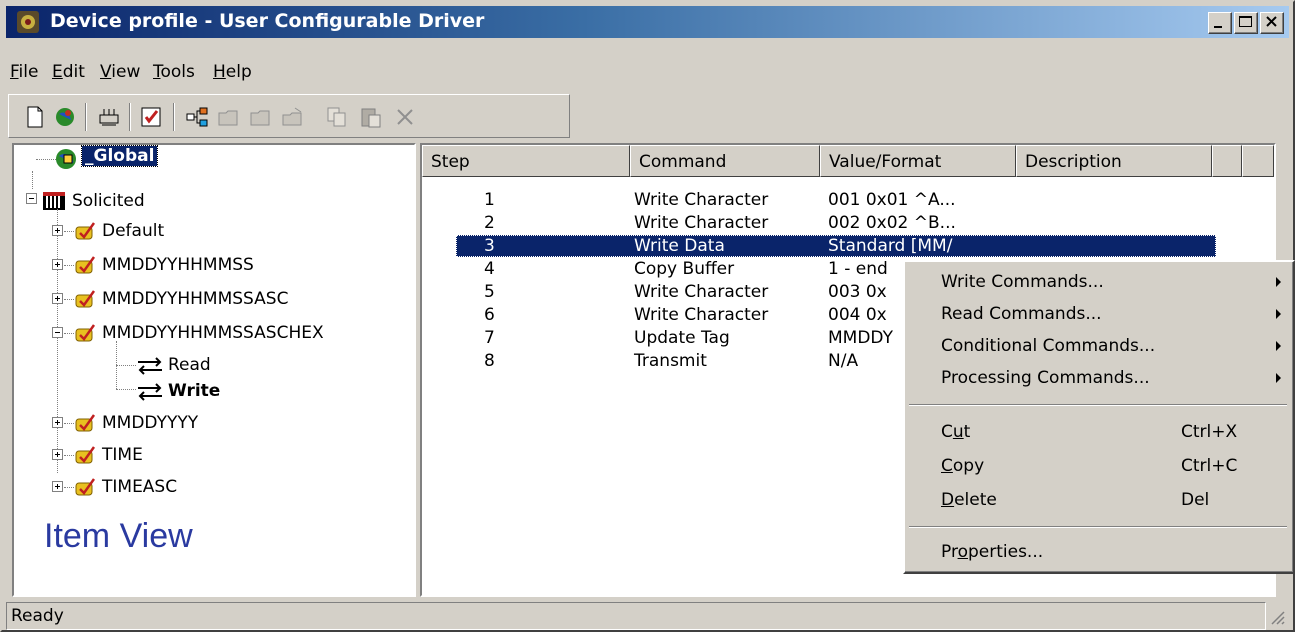 The image size is (1295, 632). What do you see at coordinates (229, 117) in the screenshot?
I see `folder-icon` at bounding box center [229, 117].